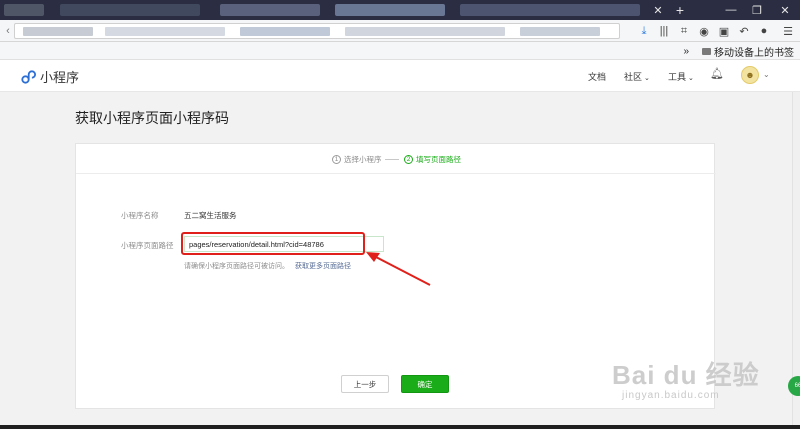 The width and height of the screenshot is (800, 429). I want to click on undo-icon: ↶, so click(744, 31).